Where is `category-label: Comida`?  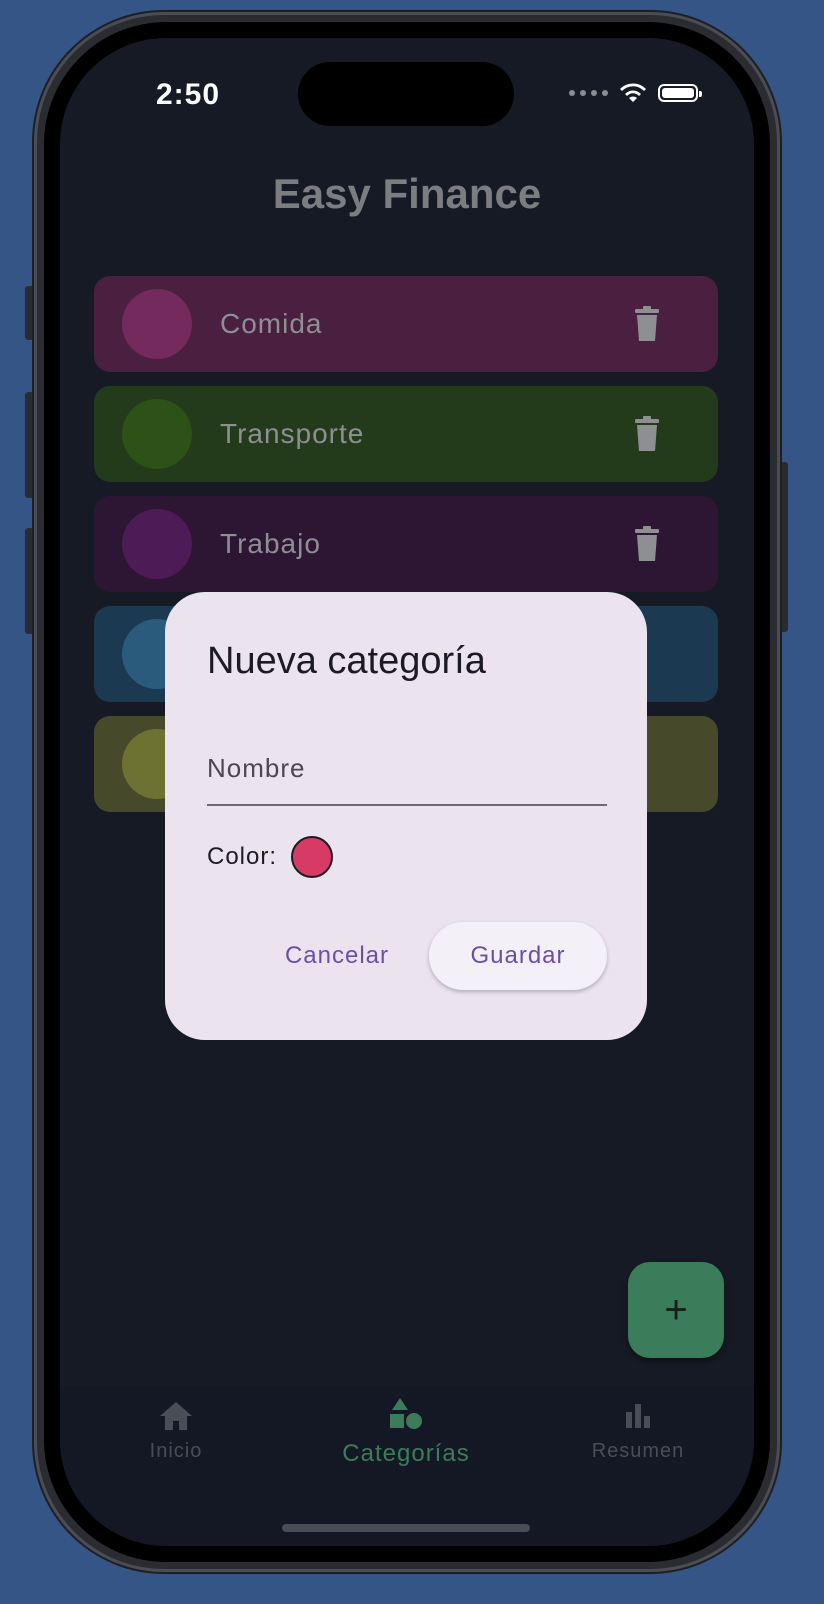 category-label: Comida is located at coordinates (271, 323).